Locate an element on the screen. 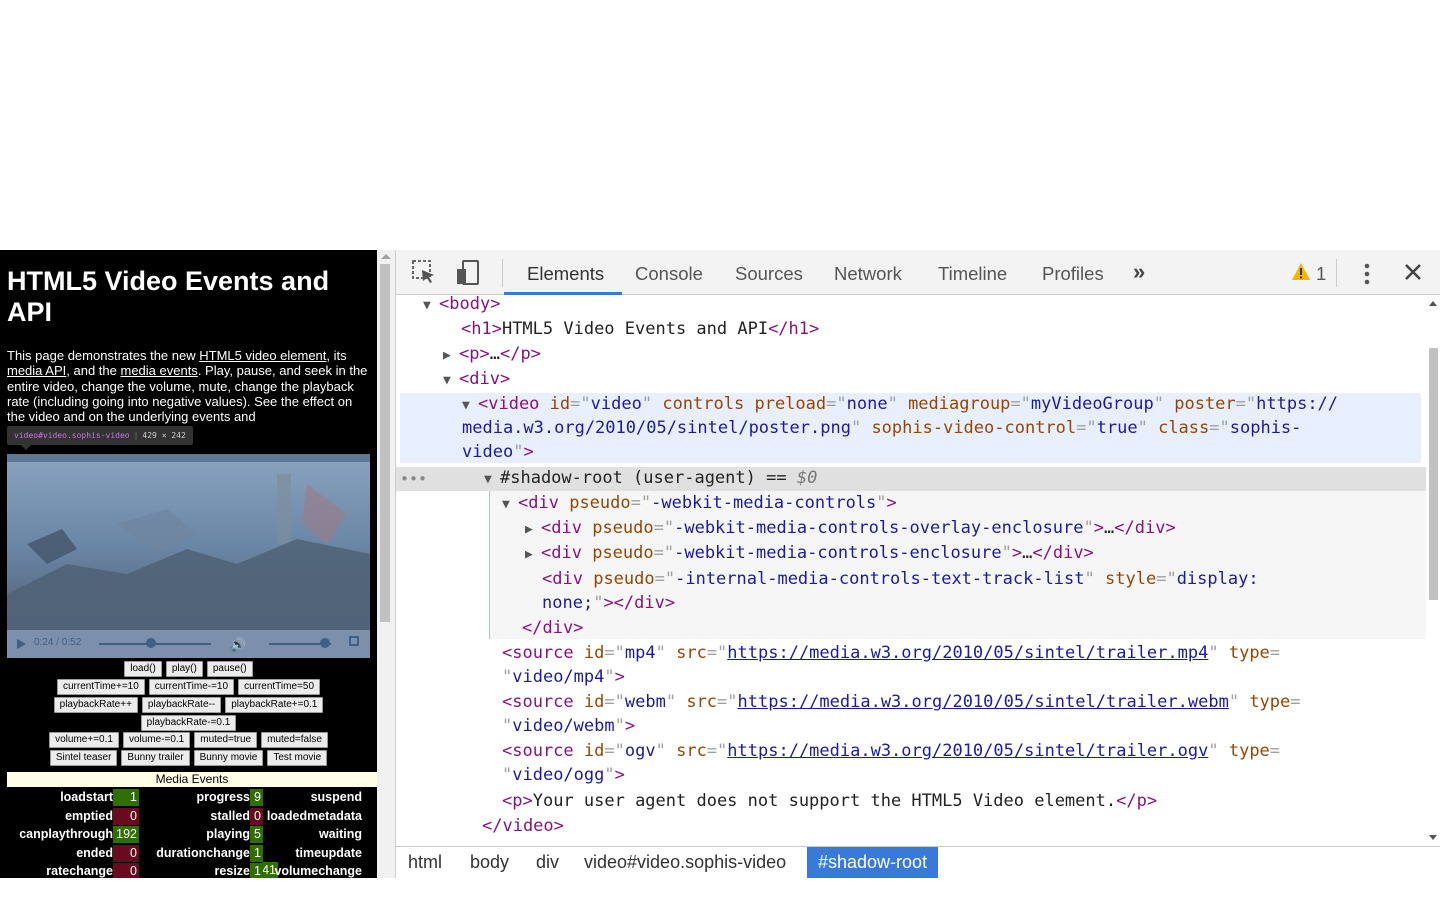 This screenshot has height=900, width=1440. page-scroll-thumb is located at coordinates (385, 443).